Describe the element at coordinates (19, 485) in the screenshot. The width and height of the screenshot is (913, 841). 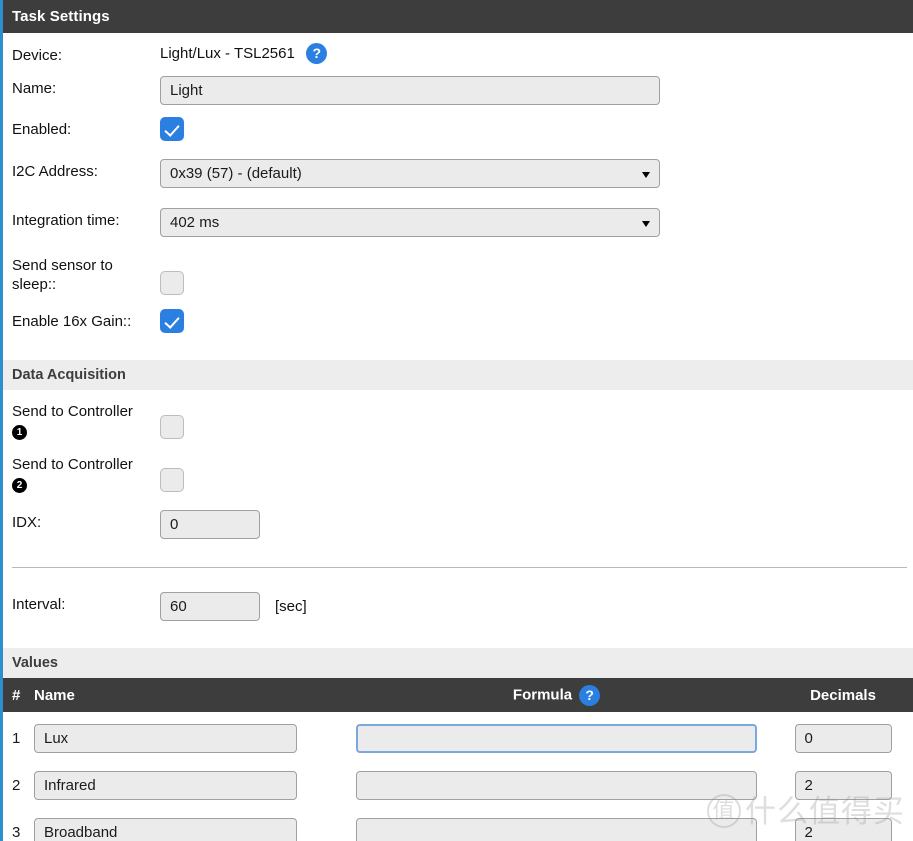
I see `badge-number-2: 2` at that location.